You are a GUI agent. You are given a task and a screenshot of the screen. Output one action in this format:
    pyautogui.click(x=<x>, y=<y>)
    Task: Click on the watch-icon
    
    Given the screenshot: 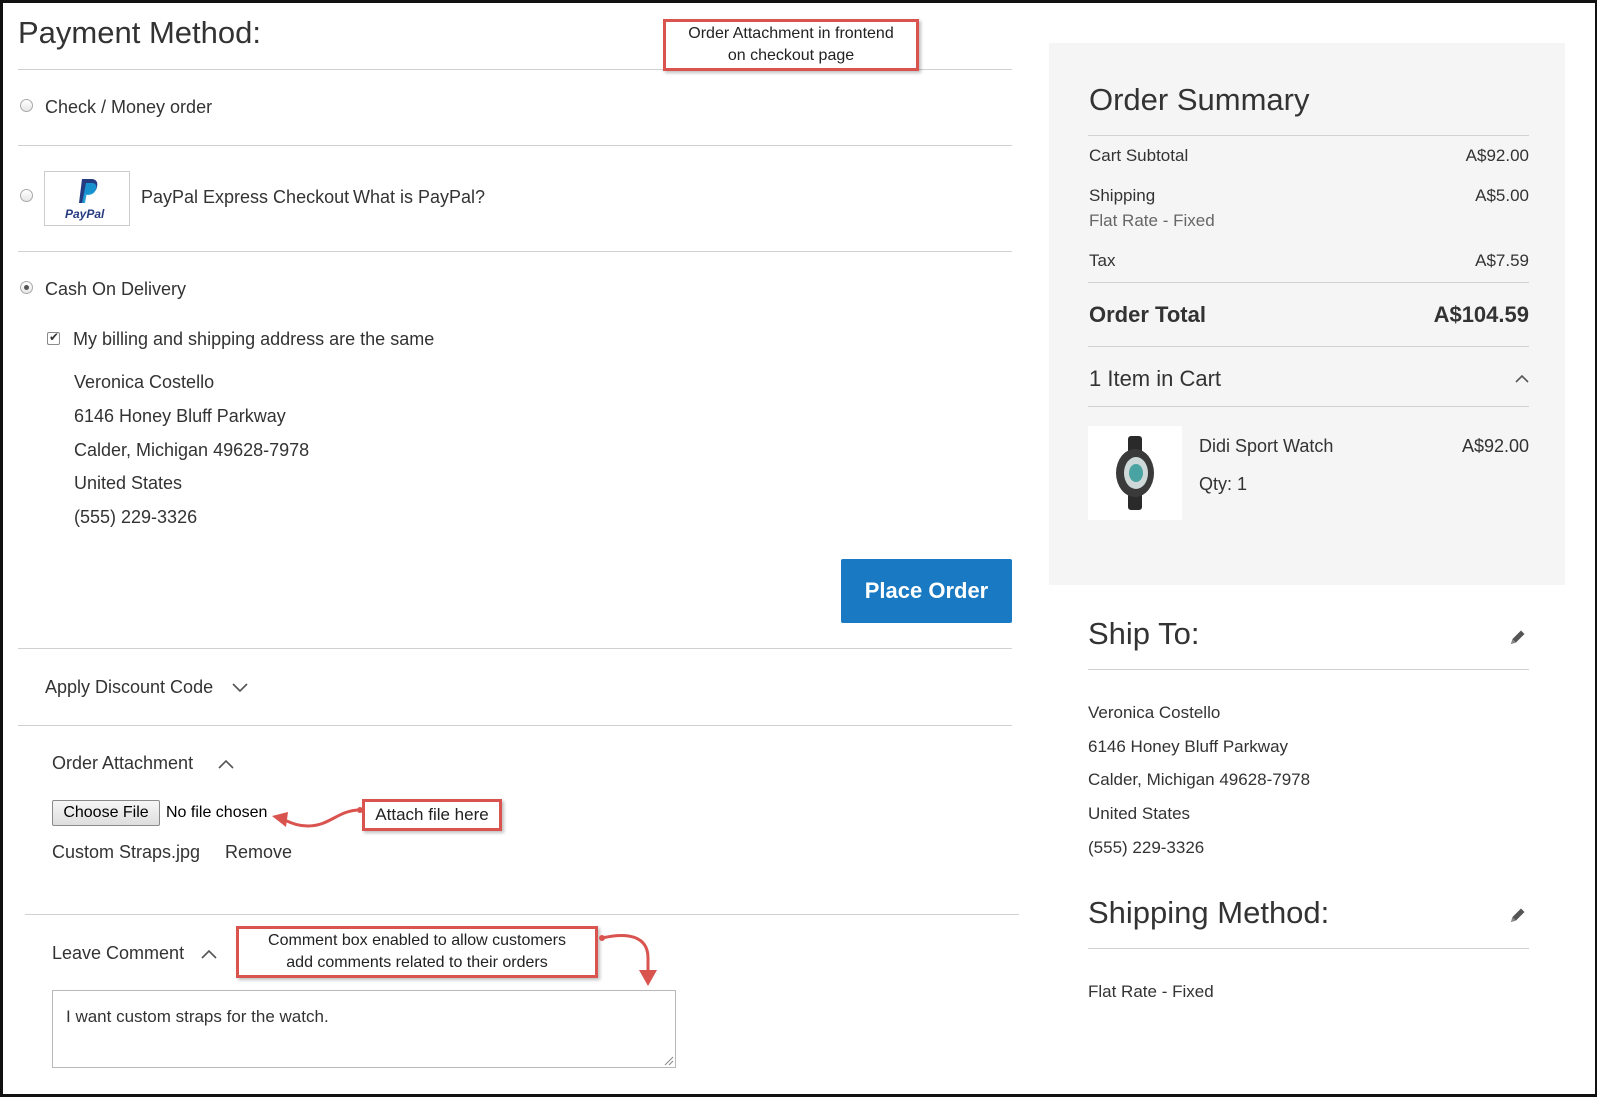 What is the action you would take?
    pyautogui.click(x=1135, y=473)
    